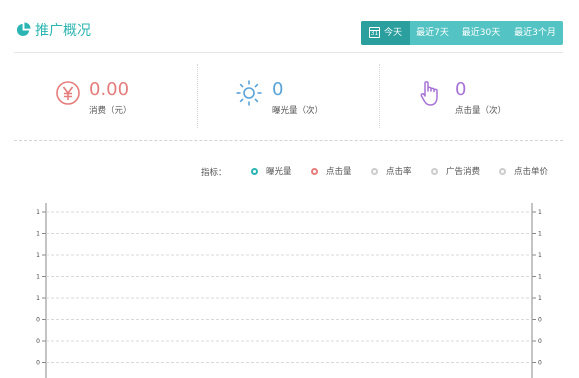 This screenshot has height=378, width=579. What do you see at coordinates (481, 33) in the screenshot?
I see `range-30days-button: 最近30天` at bounding box center [481, 33].